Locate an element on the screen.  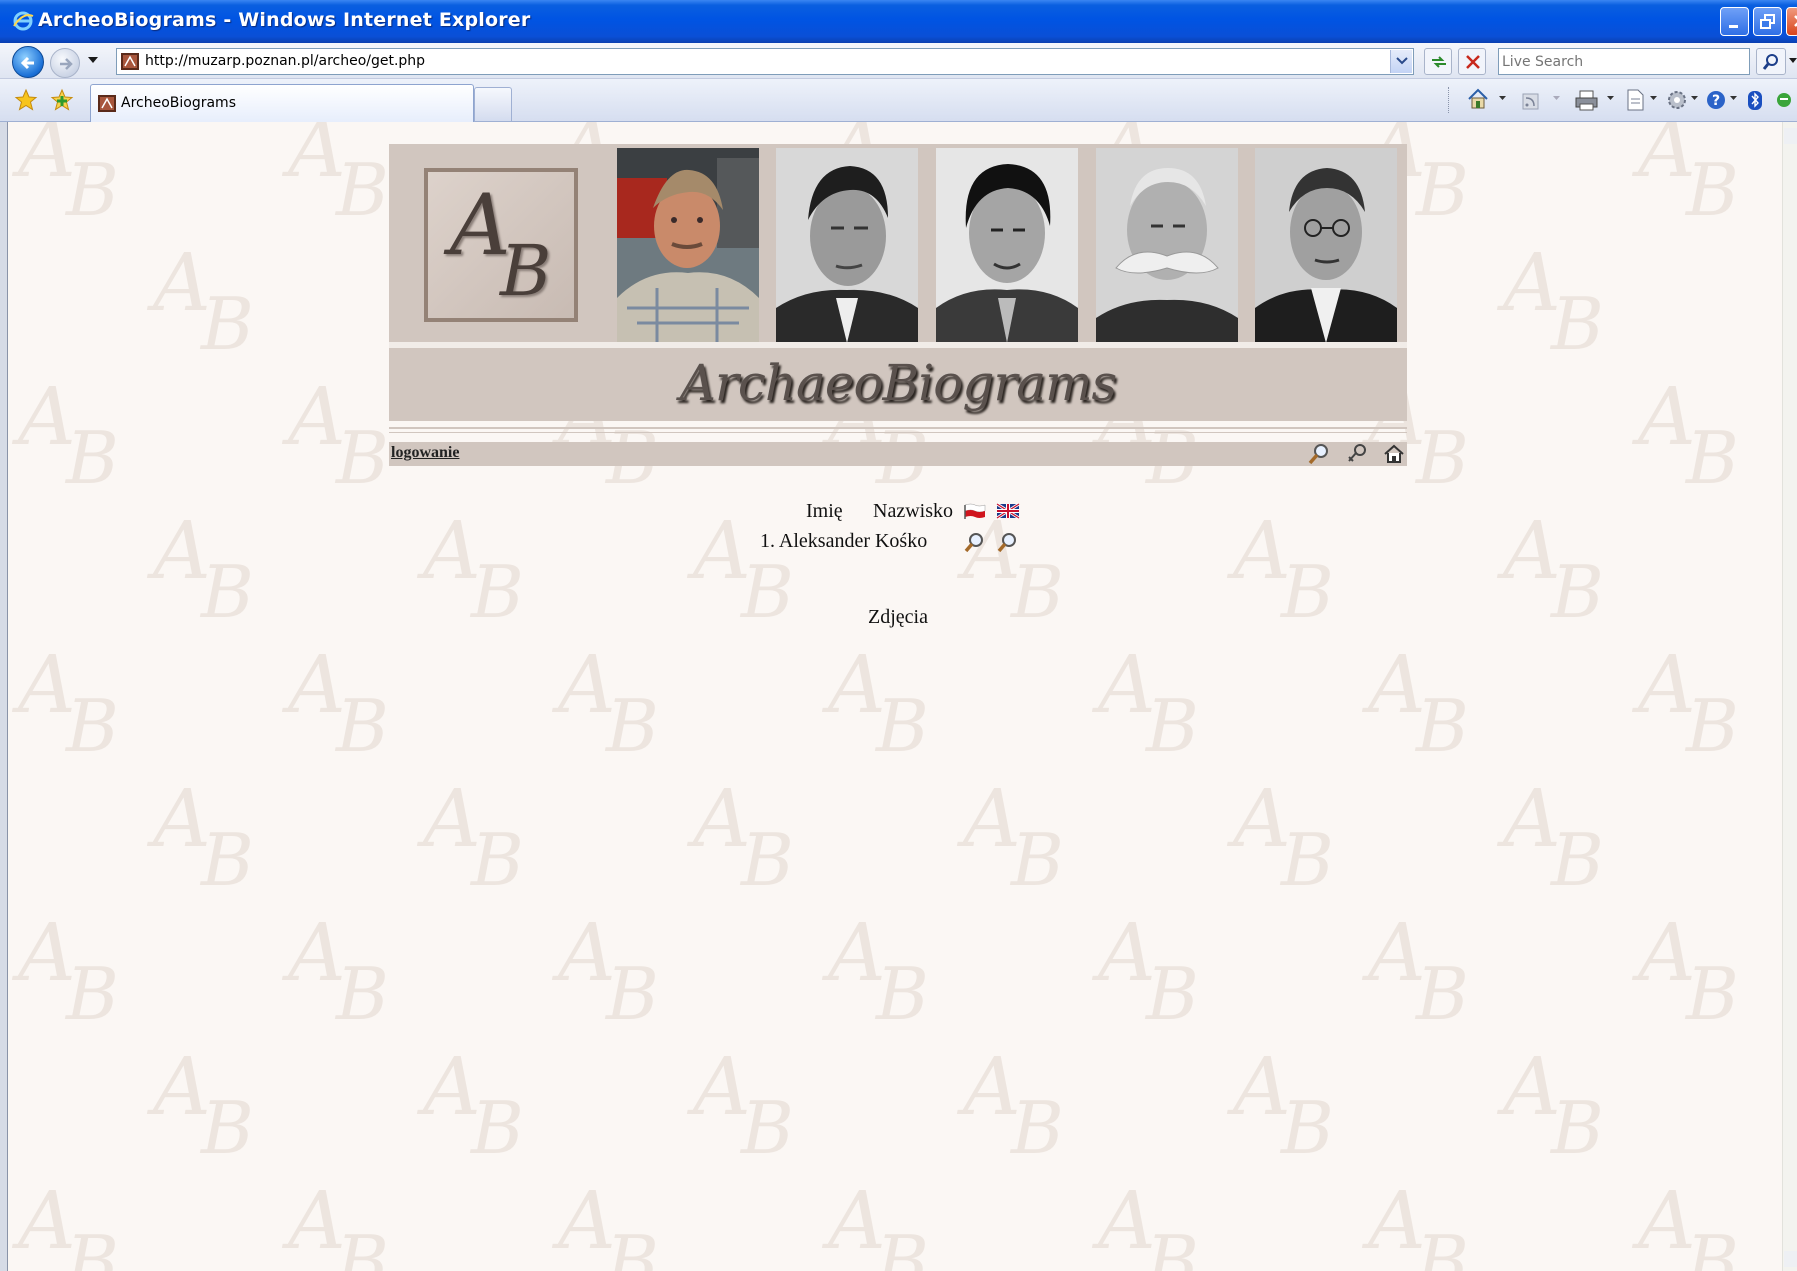
chevron-down-icon is located at coordinates (1402, 61).